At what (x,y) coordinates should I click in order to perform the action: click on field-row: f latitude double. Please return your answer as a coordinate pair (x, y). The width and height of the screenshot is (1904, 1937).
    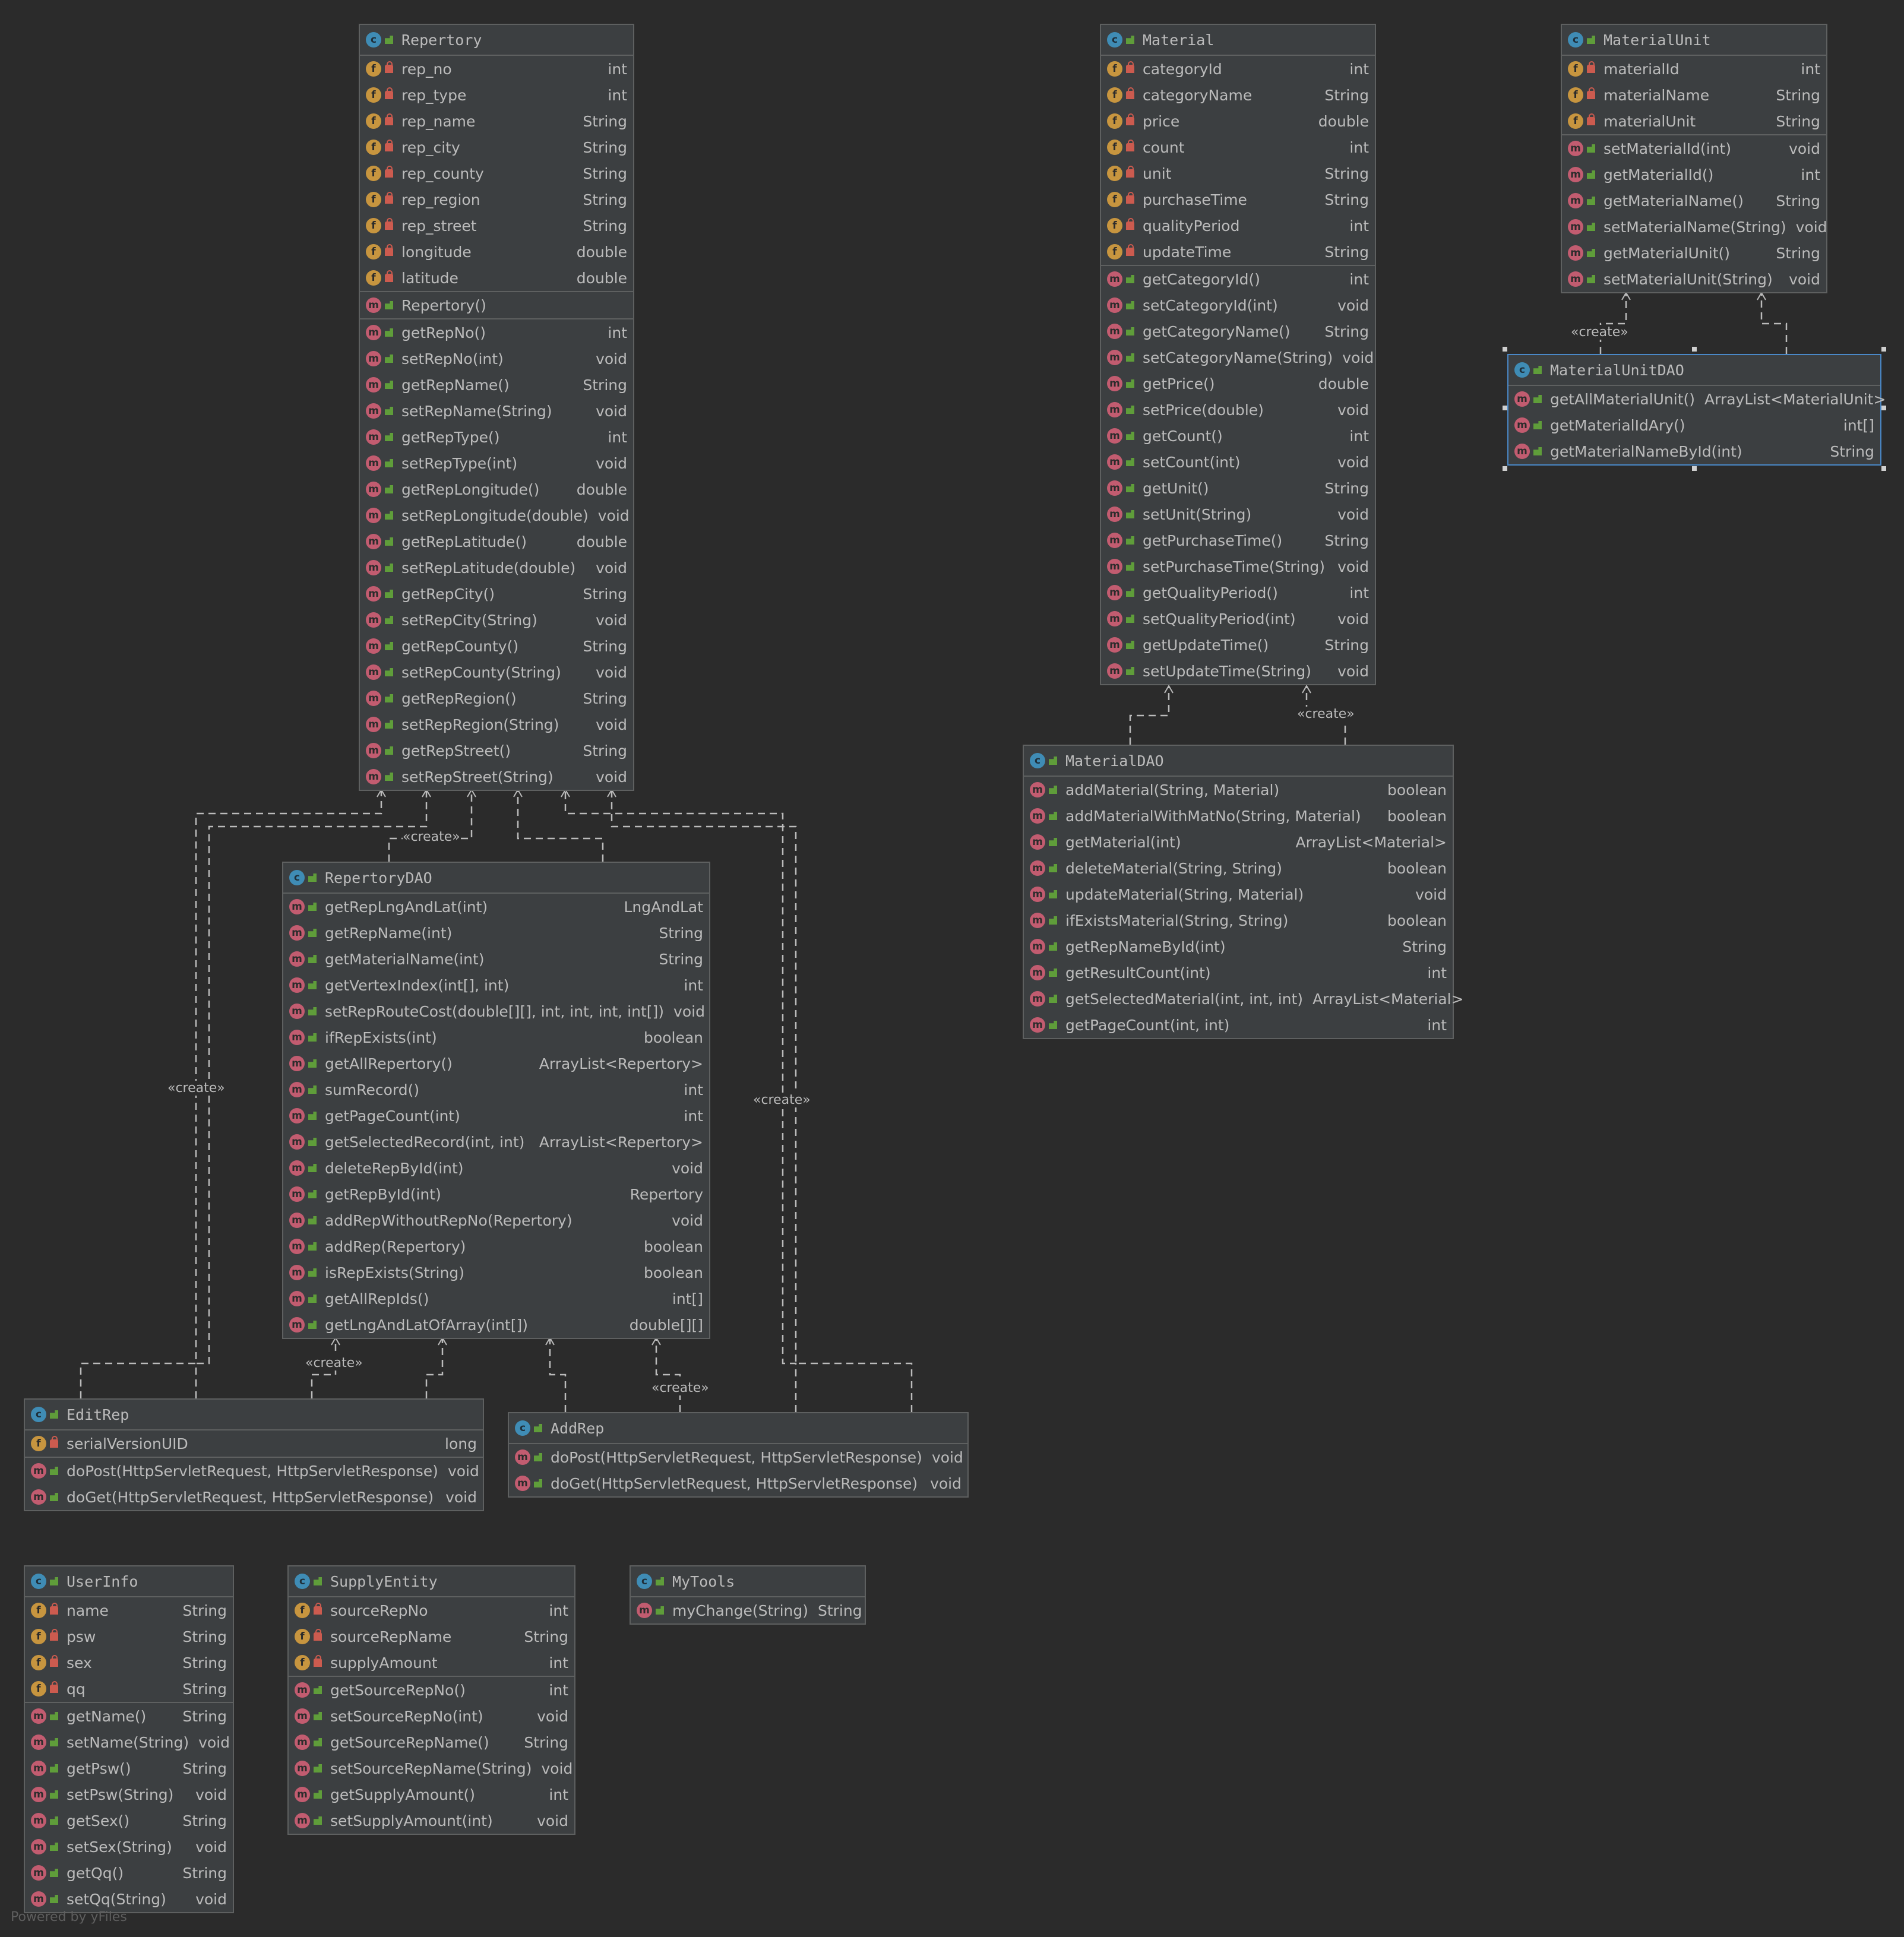
    Looking at the image, I should click on (497, 278).